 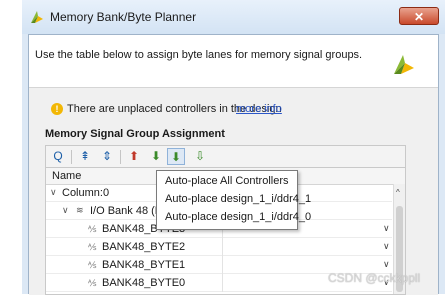 I want to click on title-bar: Memory Bank/Byte Planner ✕, so click(x=233, y=17).